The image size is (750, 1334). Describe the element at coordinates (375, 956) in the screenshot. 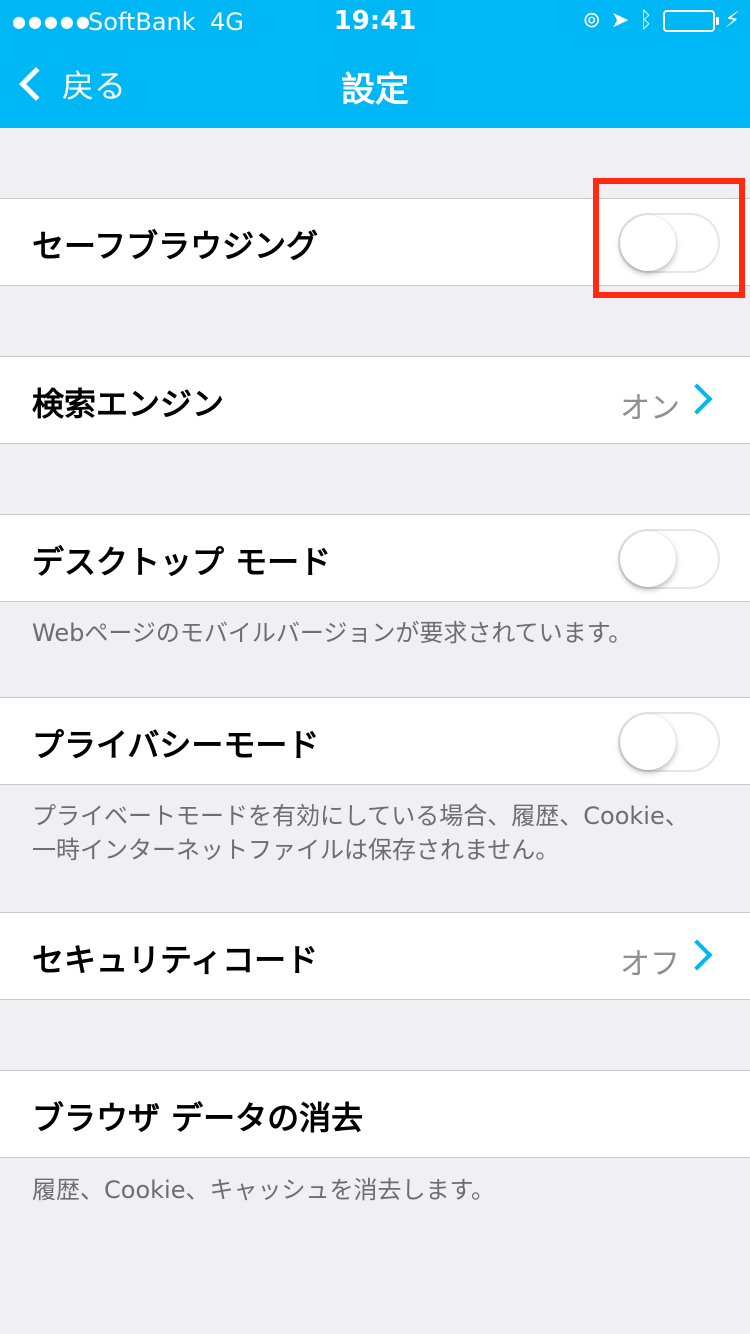

I see `setting-row-security-code: セキュリティコード オフ` at that location.